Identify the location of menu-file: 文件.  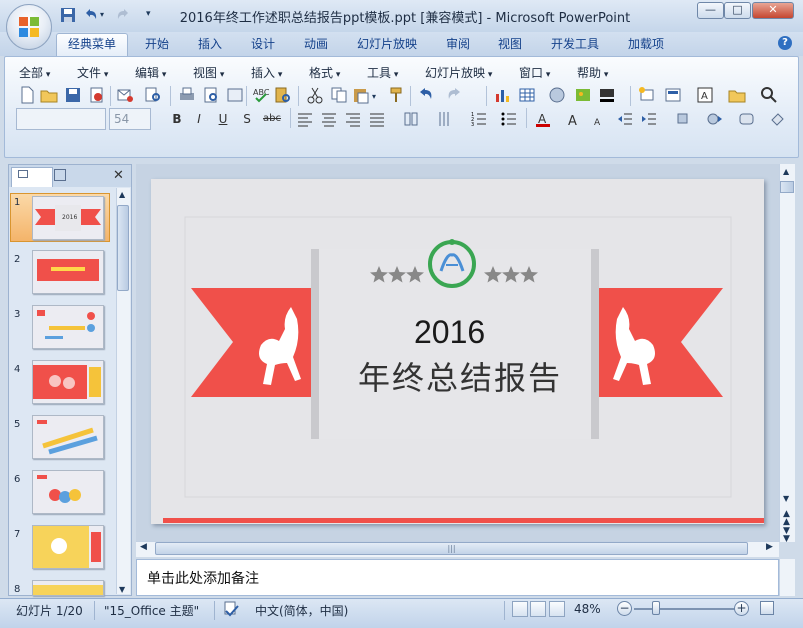
(92, 72).